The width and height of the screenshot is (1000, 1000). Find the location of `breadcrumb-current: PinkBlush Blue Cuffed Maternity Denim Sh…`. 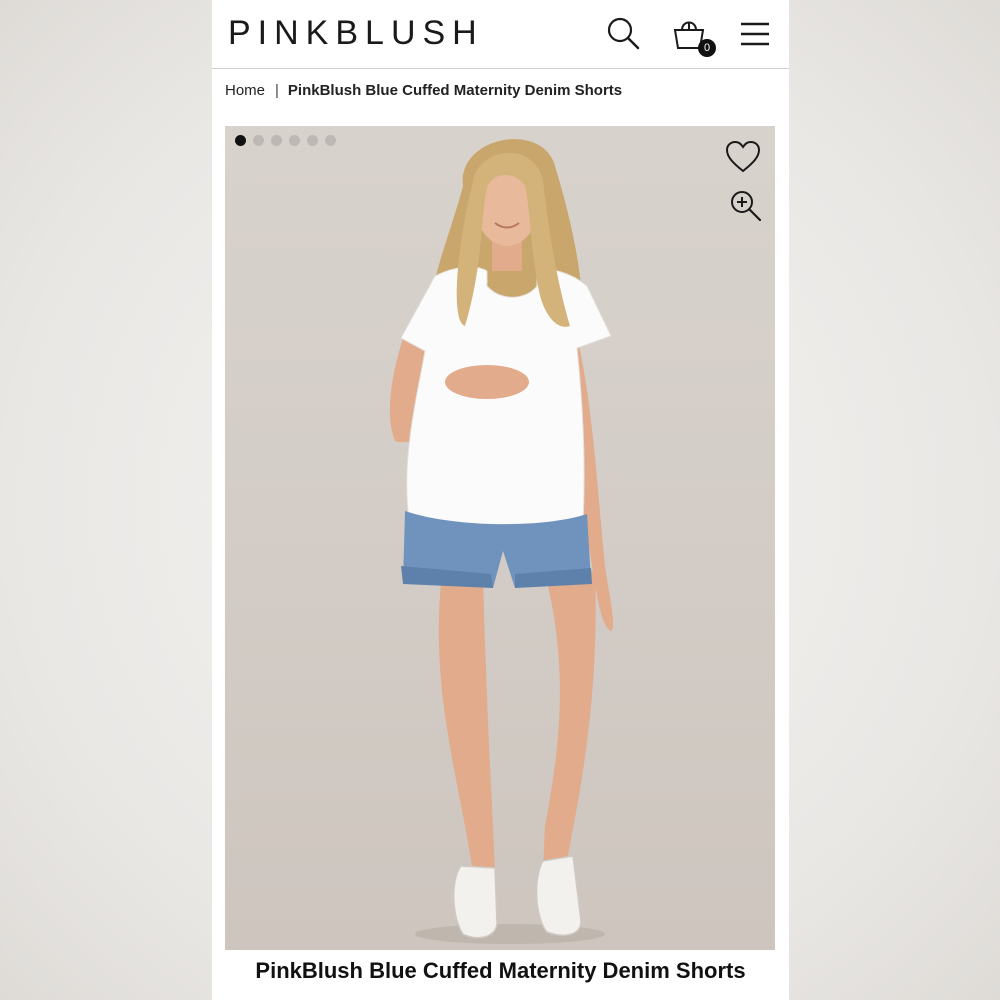

breadcrumb-current: PinkBlush Blue Cuffed Maternity Denim Sh… is located at coordinates (455, 90).